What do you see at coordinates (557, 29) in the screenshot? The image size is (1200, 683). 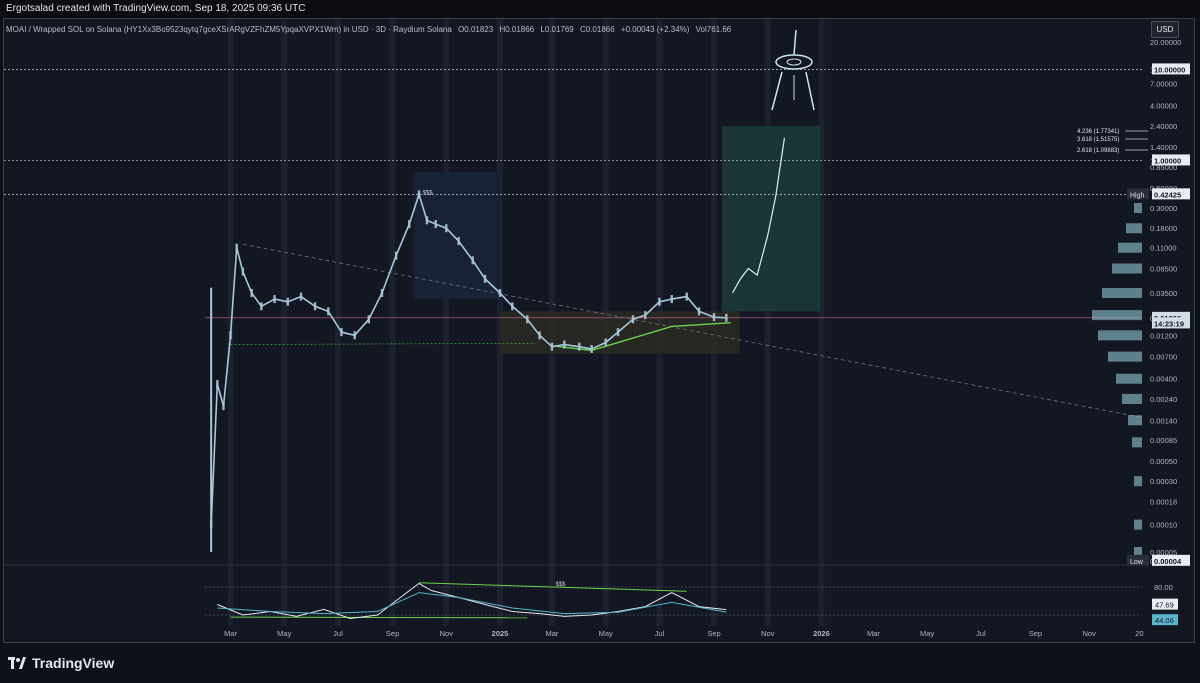 I see `ohlc-low: L0.01769` at bounding box center [557, 29].